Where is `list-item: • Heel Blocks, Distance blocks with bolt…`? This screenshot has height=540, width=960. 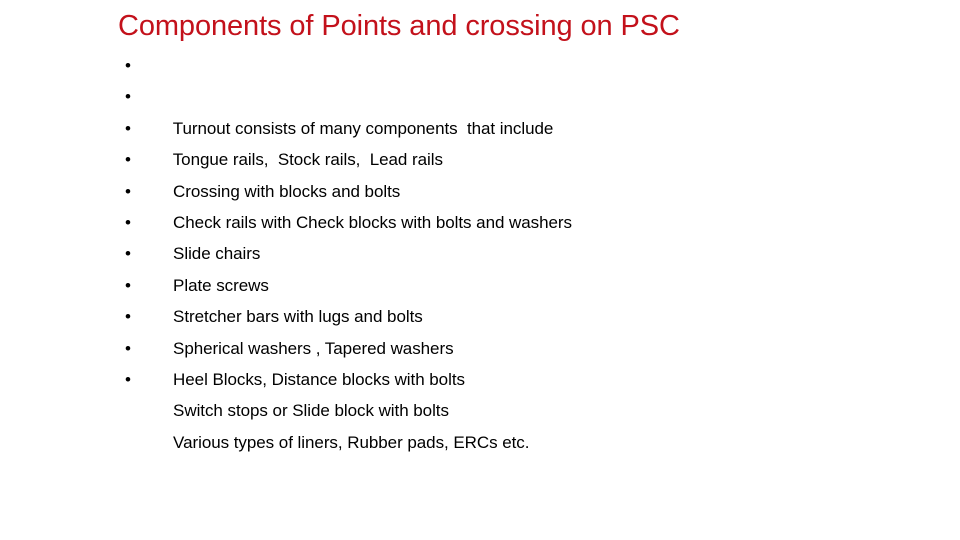
list-item: • Heel Blocks, Distance blocks with bolt… is located at coordinates (518, 345).